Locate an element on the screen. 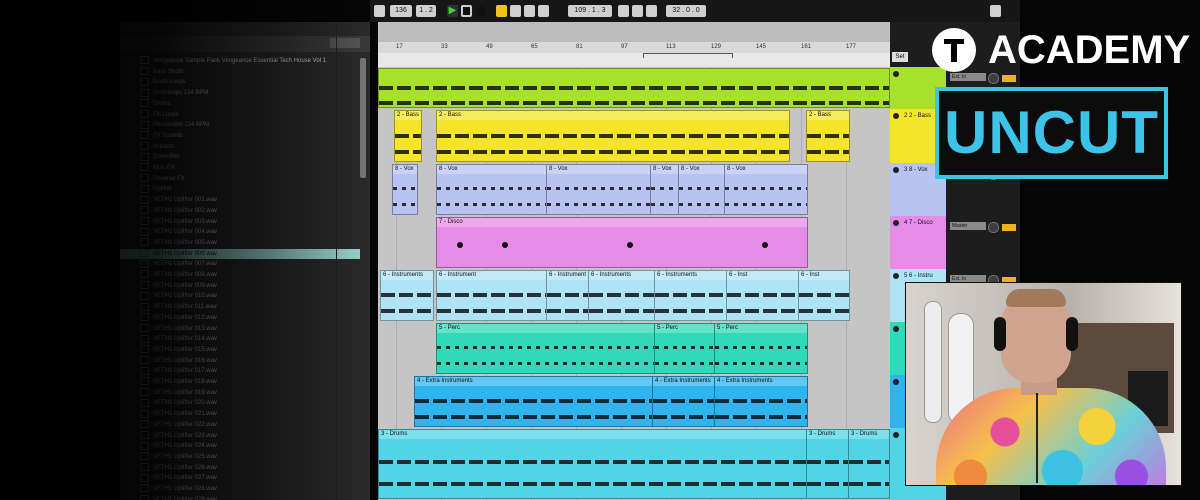  track-lane: 5 - Perc 5 - Perc 5 - Perc is located at coordinates (634, 349).